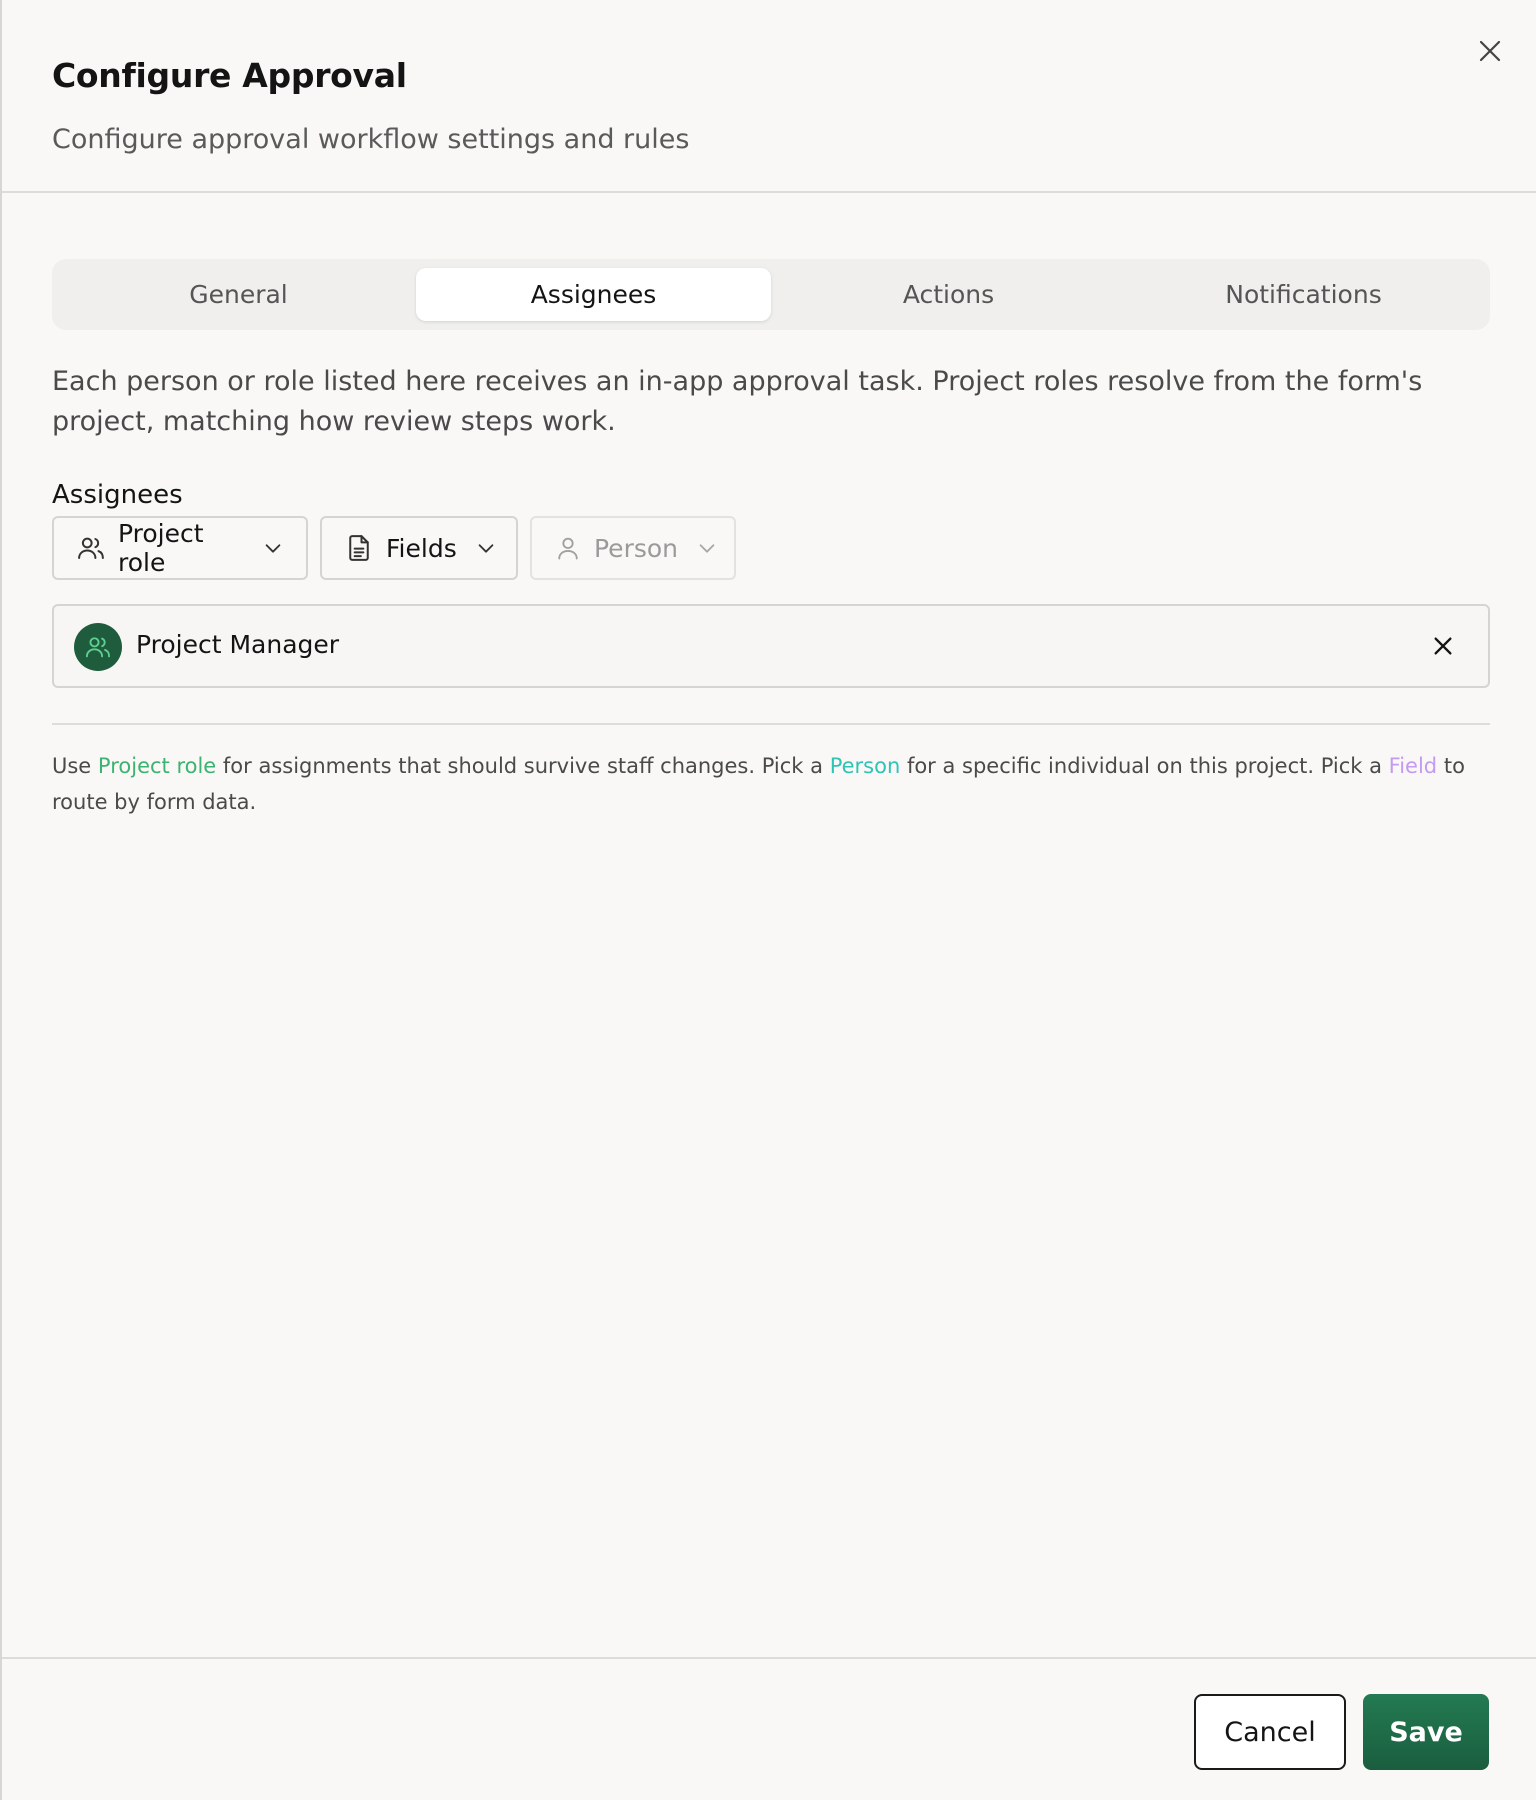 The width and height of the screenshot is (1536, 1800). What do you see at coordinates (359, 548) in the screenshot?
I see `document-icon` at bounding box center [359, 548].